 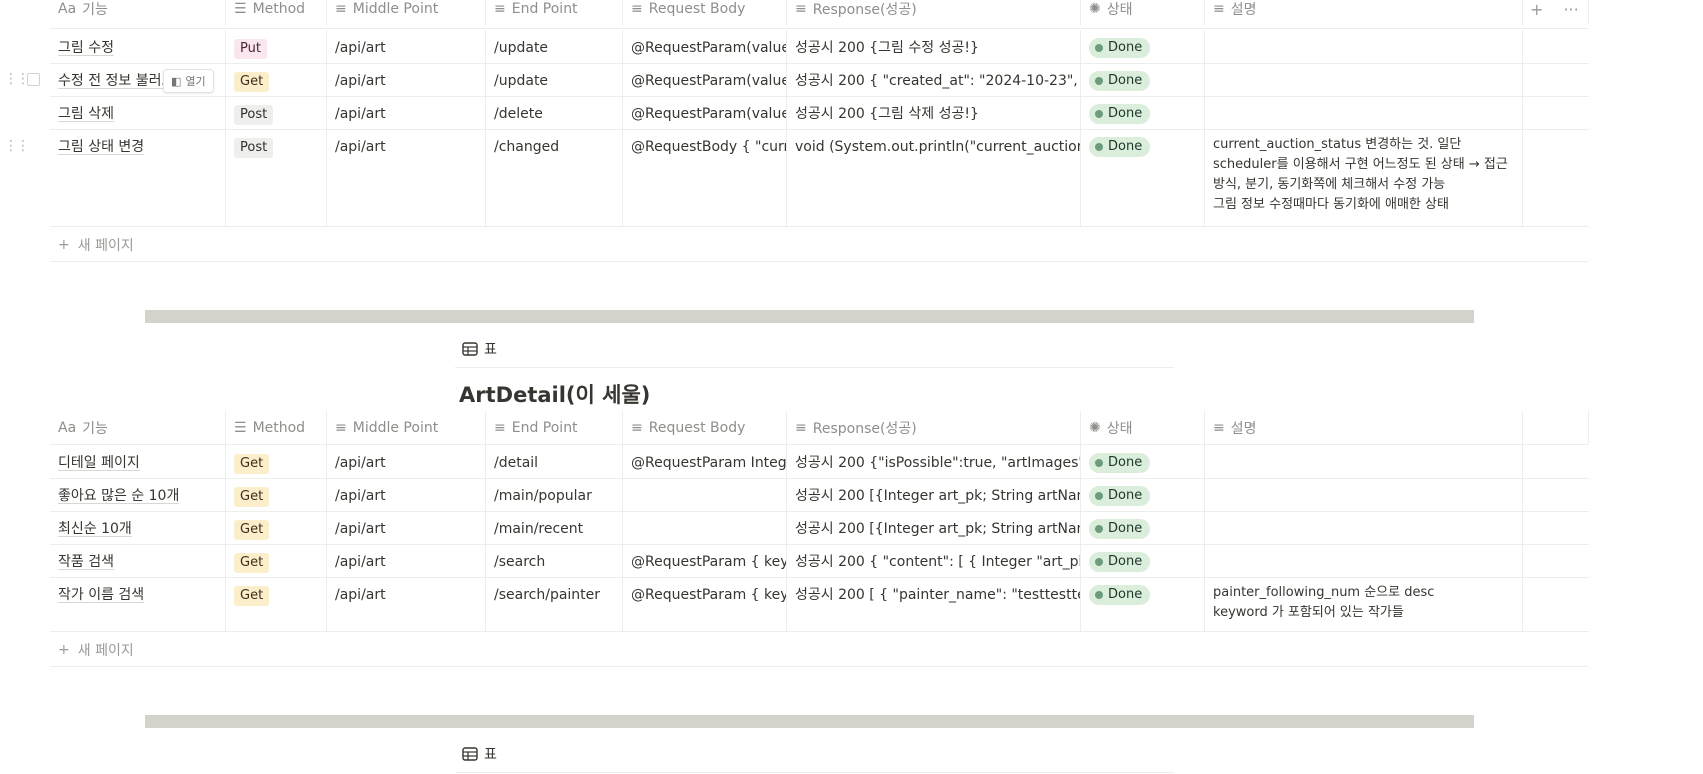 I want to click on end-point-cell: /search, so click(x=554, y=560).